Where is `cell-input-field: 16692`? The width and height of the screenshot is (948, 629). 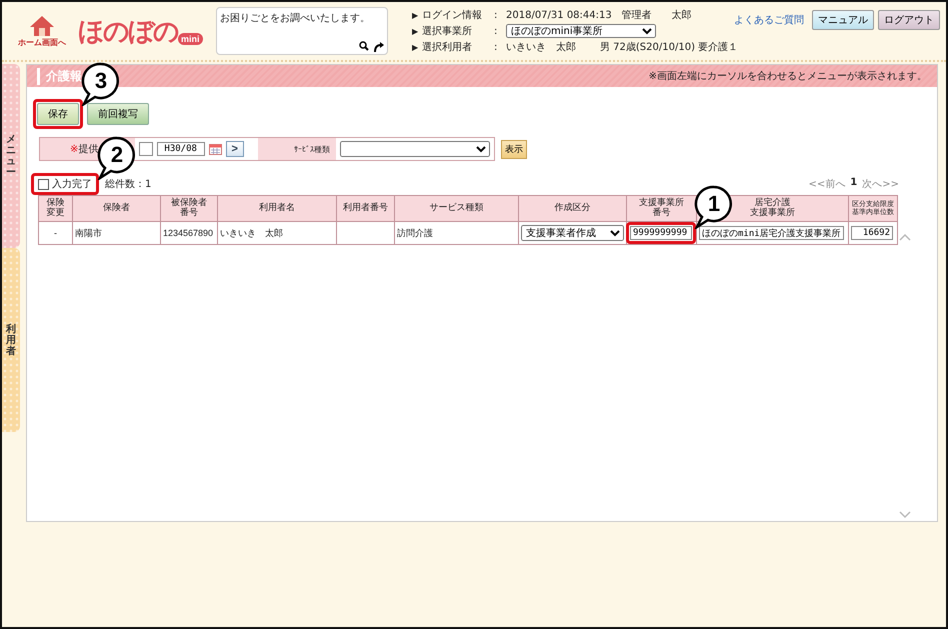 cell-input-field: 16692 is located at coordinates (872, 233).